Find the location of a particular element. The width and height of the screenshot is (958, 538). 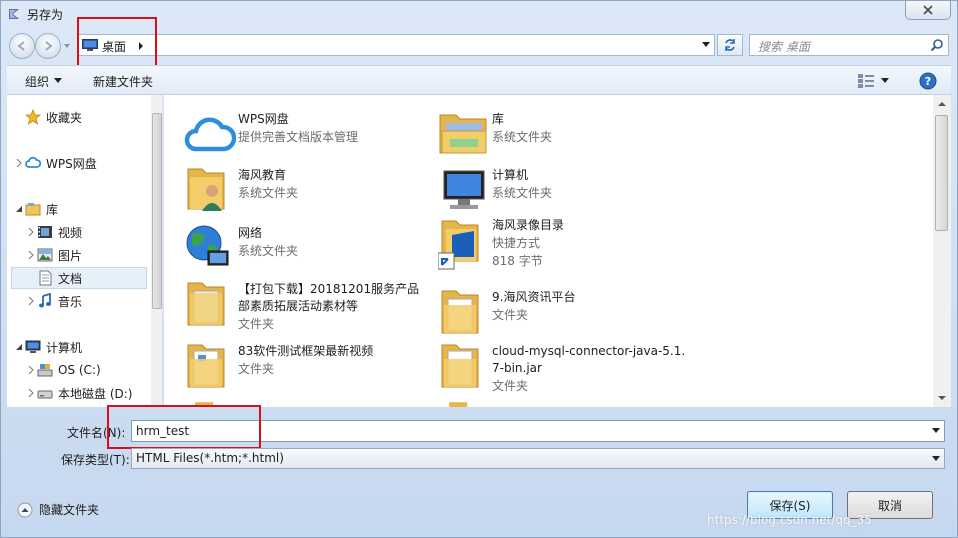

list-item-folder: 【打包下载】20181201服务产品 部素质拓展活动素材等 文件夹 is located at coordinates (309, 307).